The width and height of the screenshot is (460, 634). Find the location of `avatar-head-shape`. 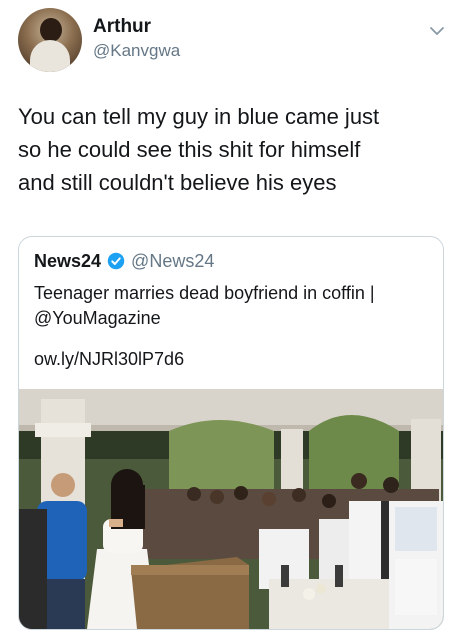

avatar-head-shape is located at coordinates (51, 30).